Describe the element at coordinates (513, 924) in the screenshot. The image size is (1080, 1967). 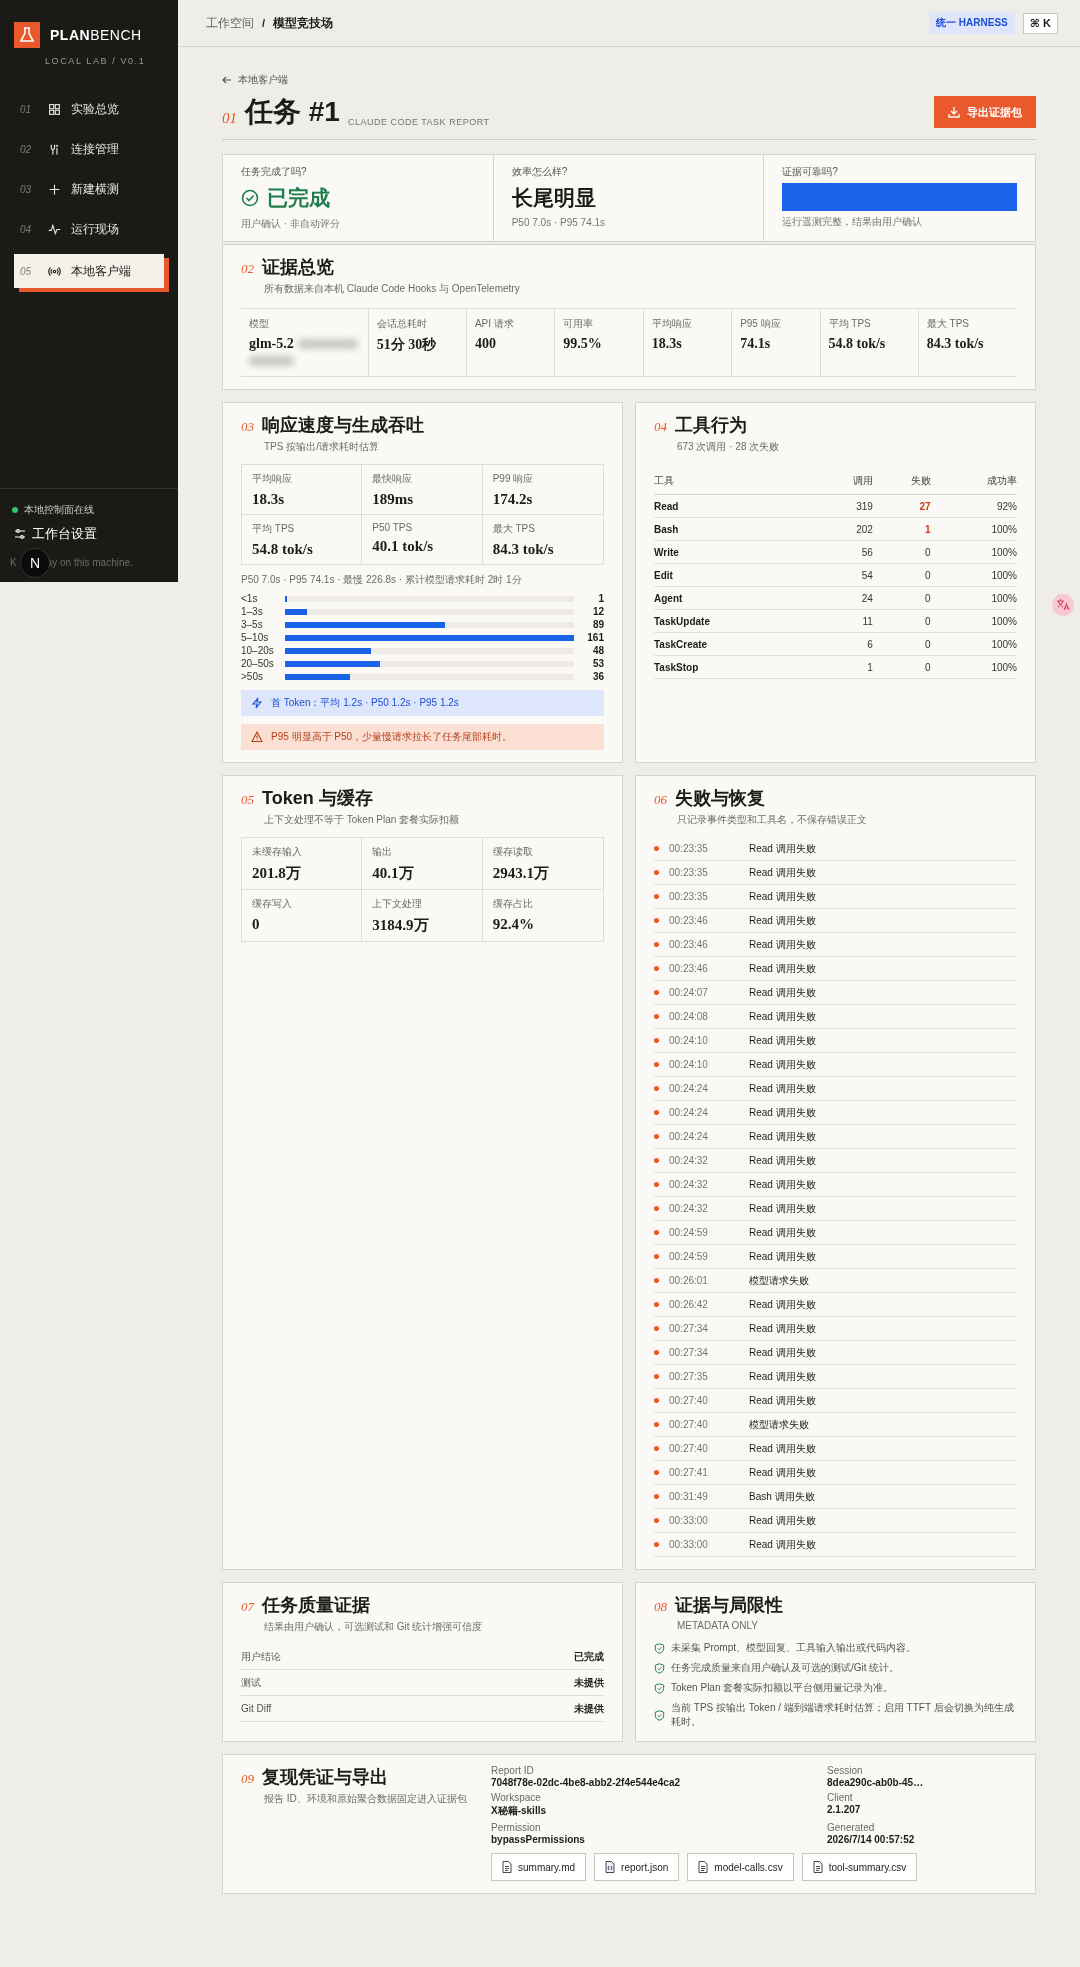
I see `stat-value: 92.4%` at that location.